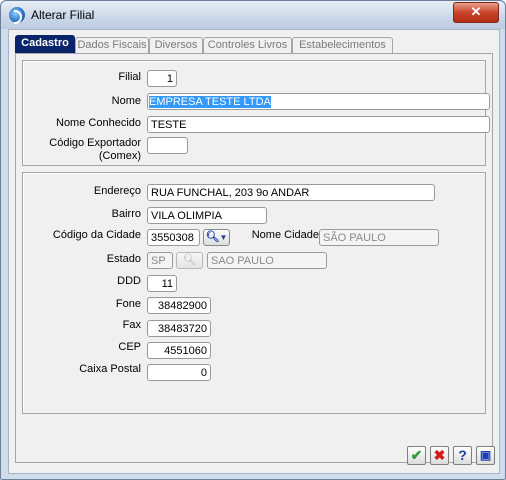  I want to click on dropdown-arrow-icon: ▼, so click(223, 237).